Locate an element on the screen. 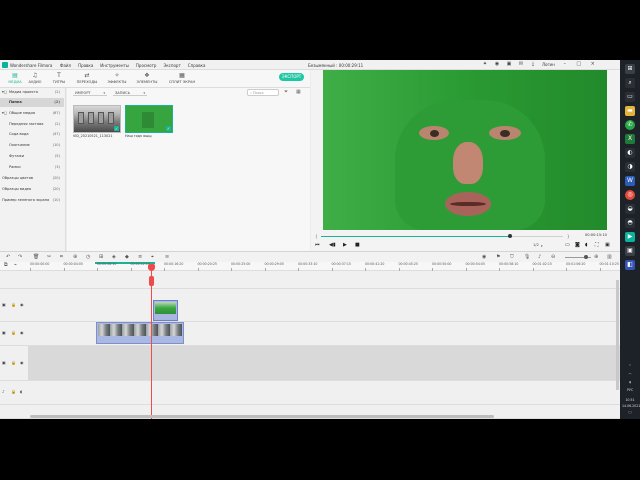 The width and height of the screenshot is (640, 480). playhead-handle is located at coordinates (151, 267).